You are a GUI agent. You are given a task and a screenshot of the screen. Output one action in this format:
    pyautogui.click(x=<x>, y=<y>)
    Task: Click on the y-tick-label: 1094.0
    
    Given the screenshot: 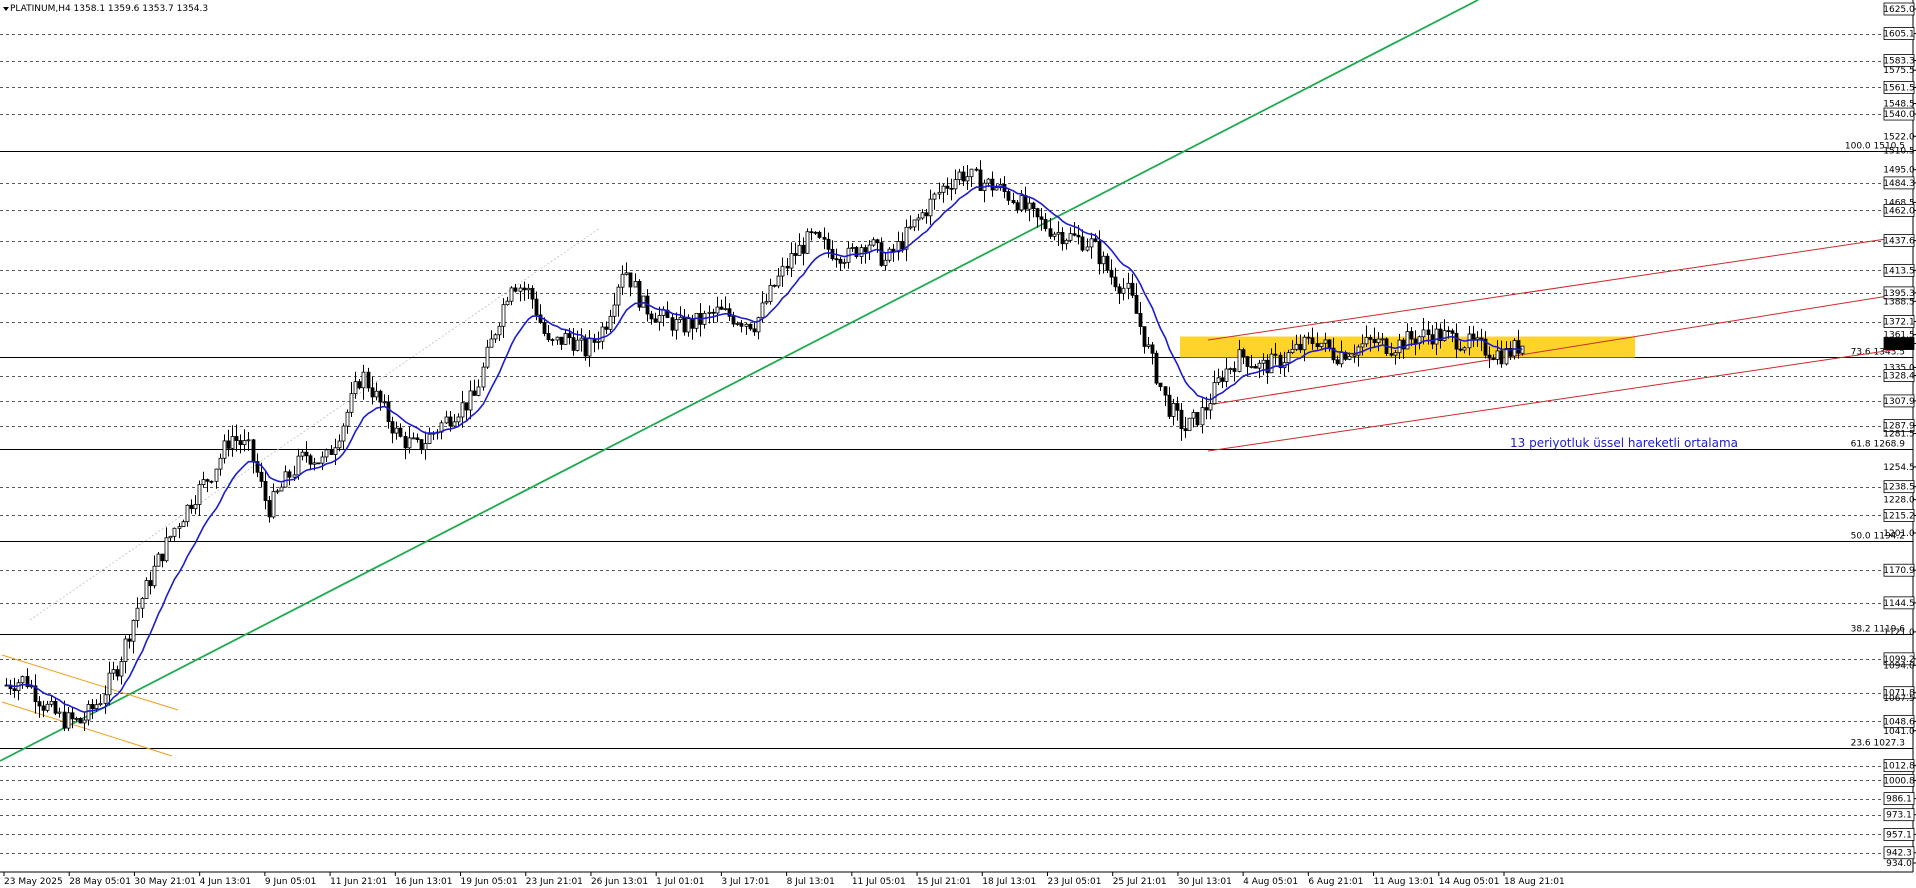 What is the action you would take?
    pyautogui.click(x=1899, y=666)
    